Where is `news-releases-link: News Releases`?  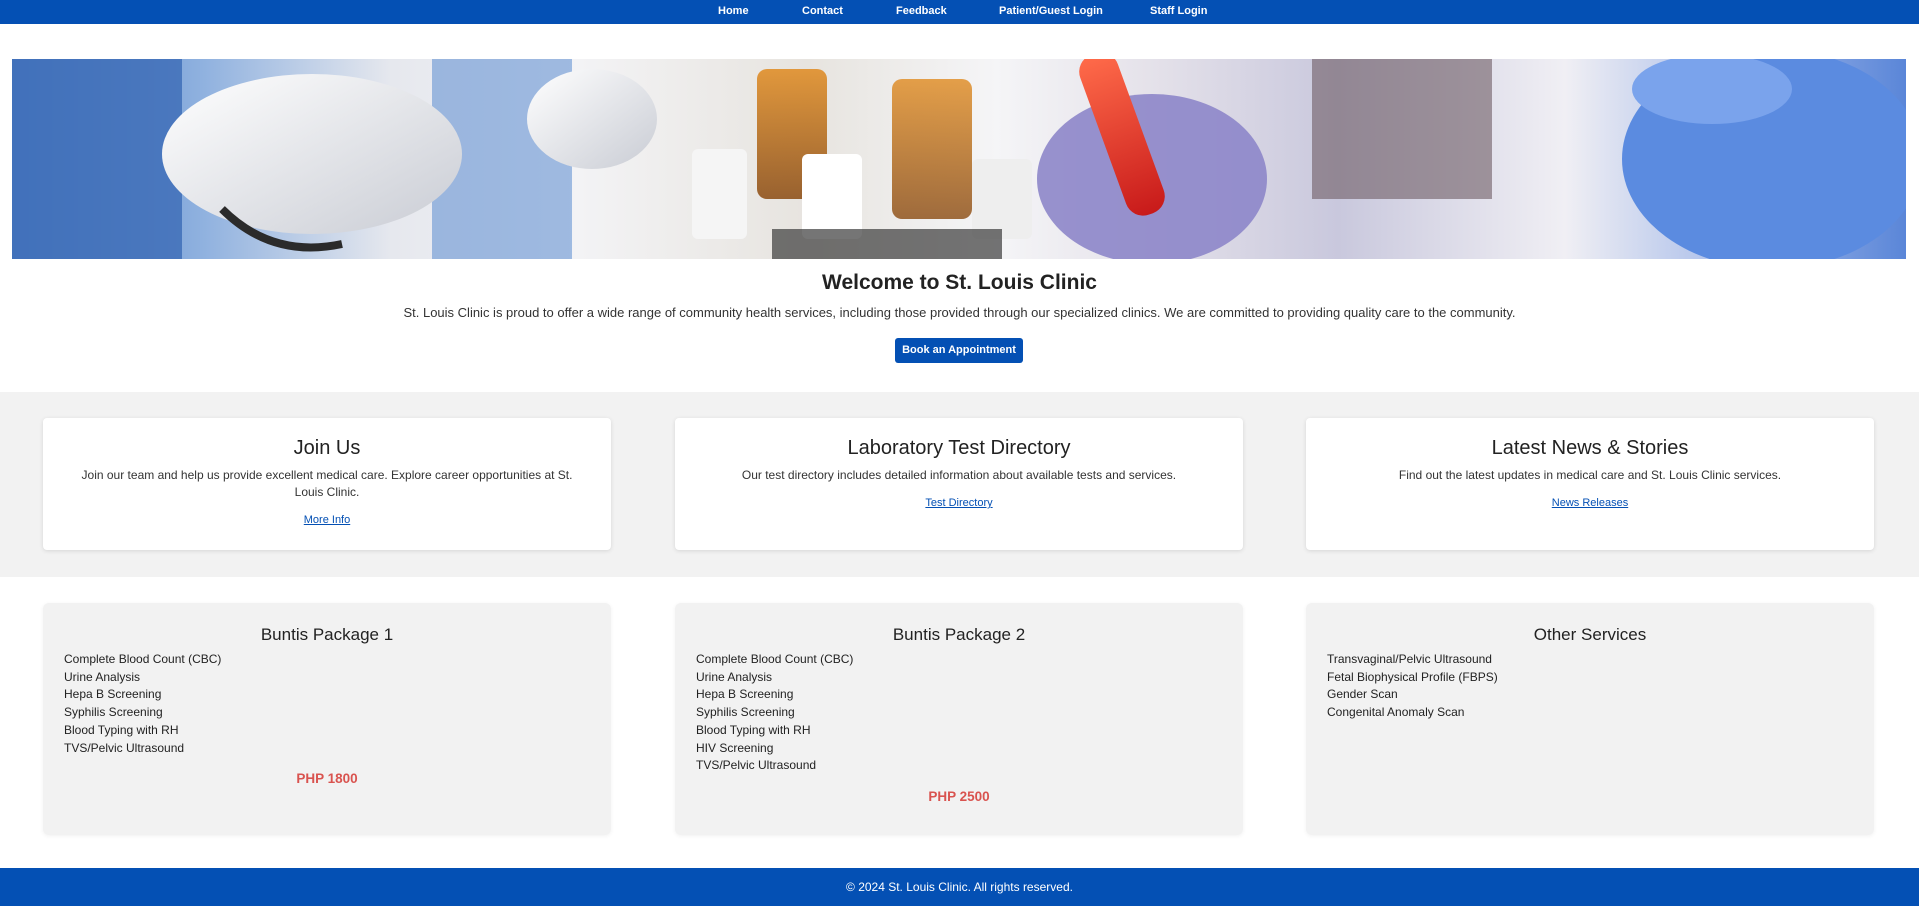
news-releases-link: News Releases is located at coordinates (1590, 503).